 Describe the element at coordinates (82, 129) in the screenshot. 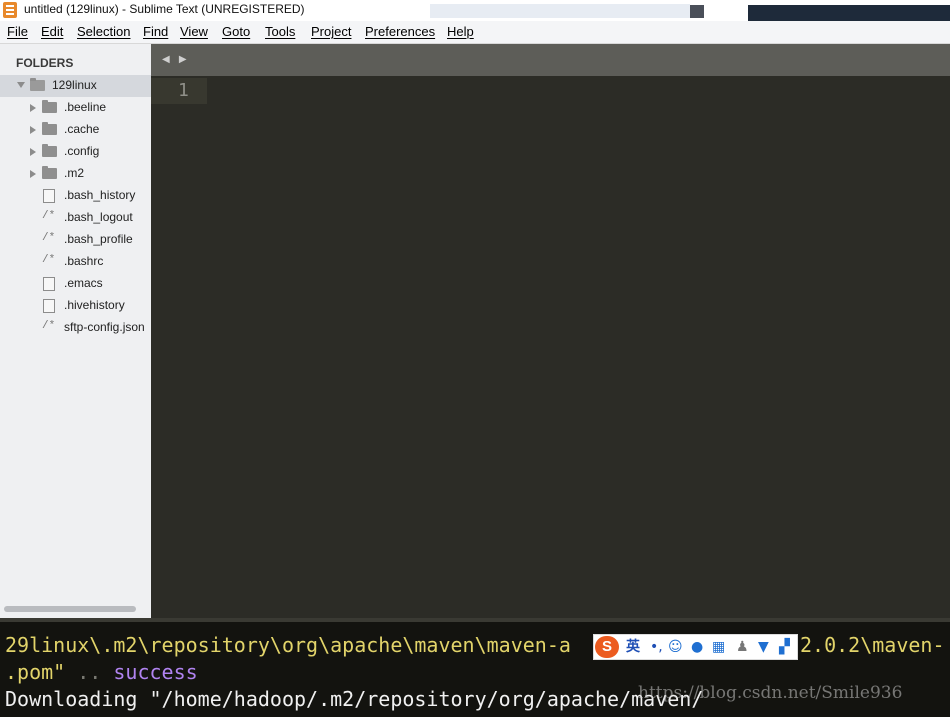

I see `tree-item-label: .cache` at that location.